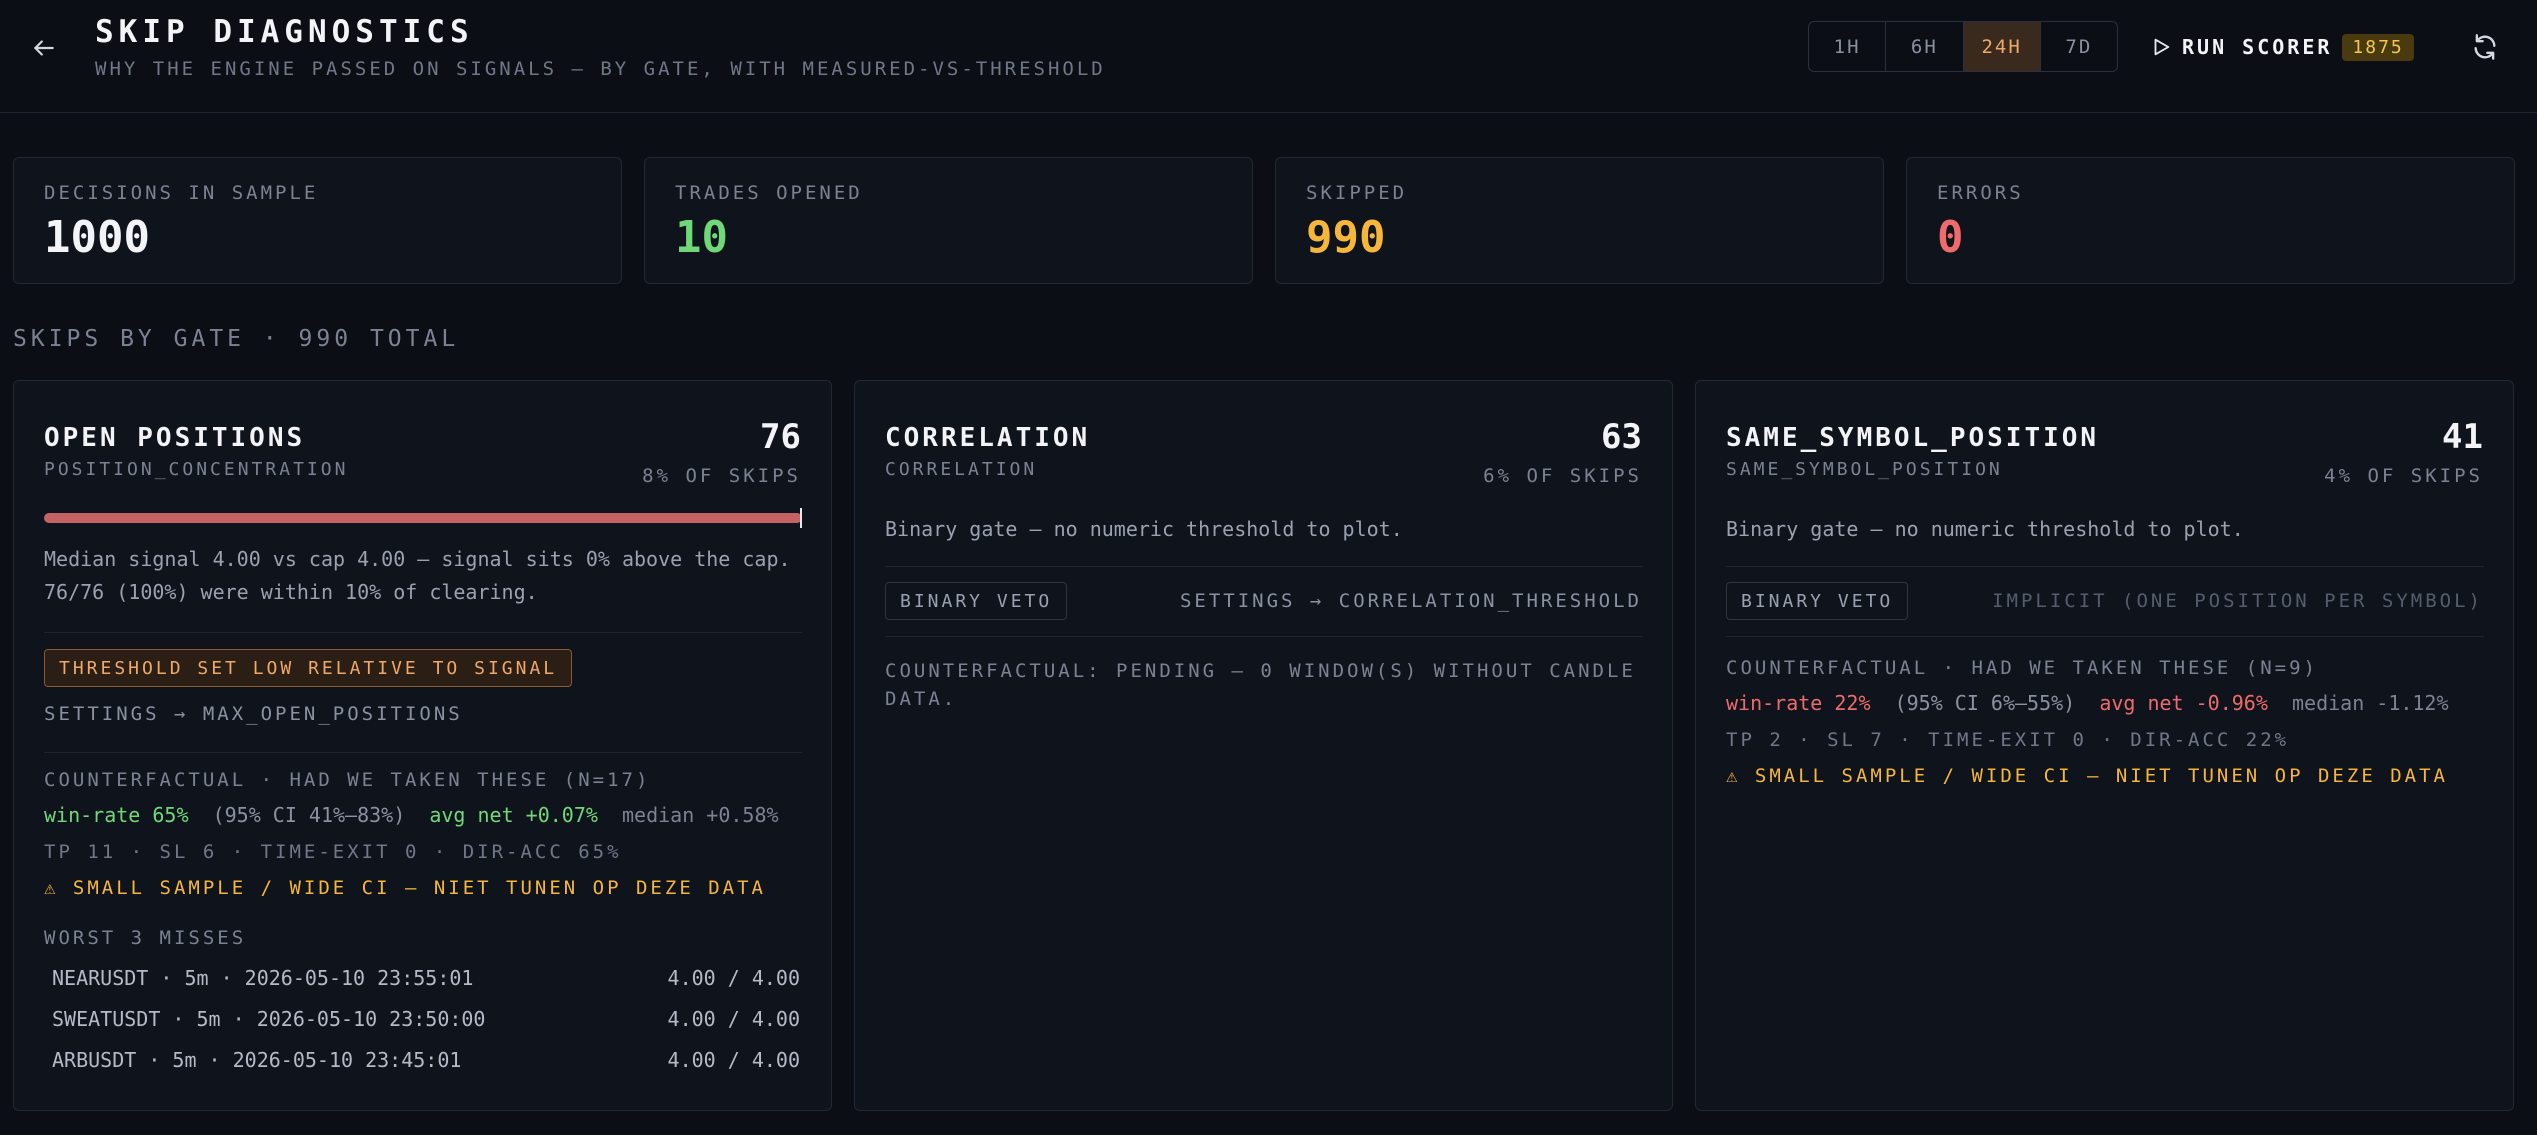 The width and height of the screenshot is (2537, 1135). What do you see at coordinates (780, 437) in the screenshot?
I see `gate-count: 76` at bounding box center [780, 437].